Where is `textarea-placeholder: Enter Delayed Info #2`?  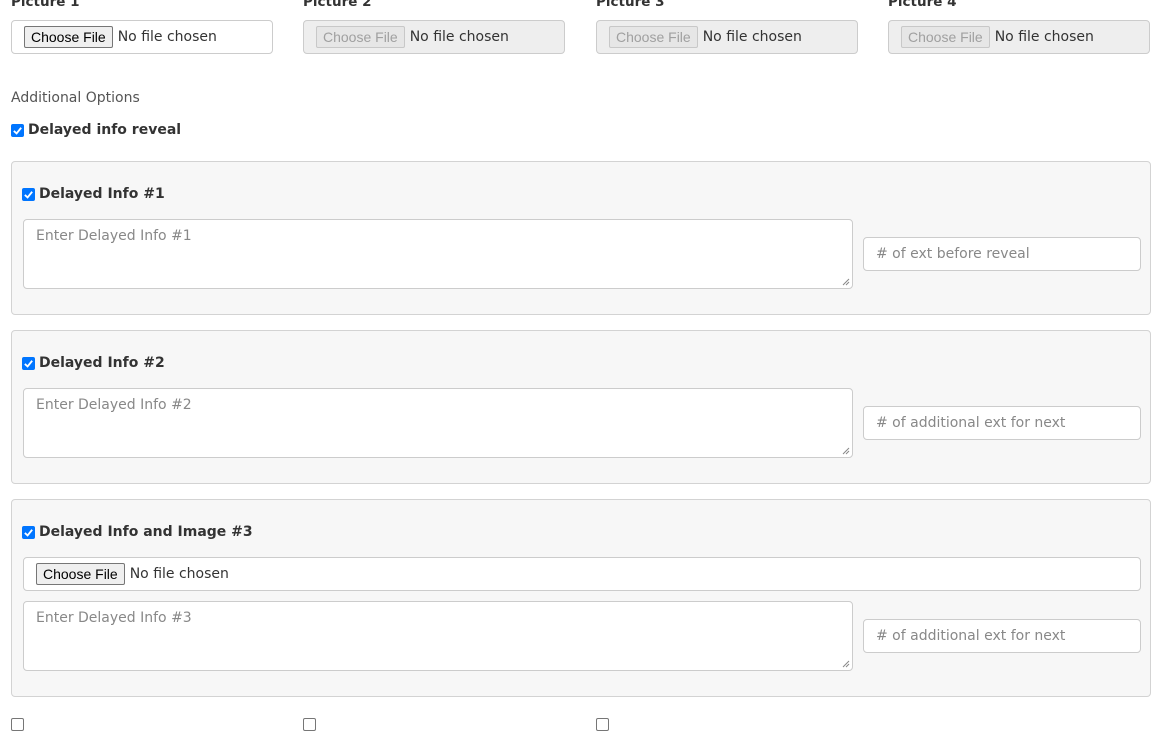
textarea-placeholder: Enter Delayed Info #2 is located at coordinates (114, 405).